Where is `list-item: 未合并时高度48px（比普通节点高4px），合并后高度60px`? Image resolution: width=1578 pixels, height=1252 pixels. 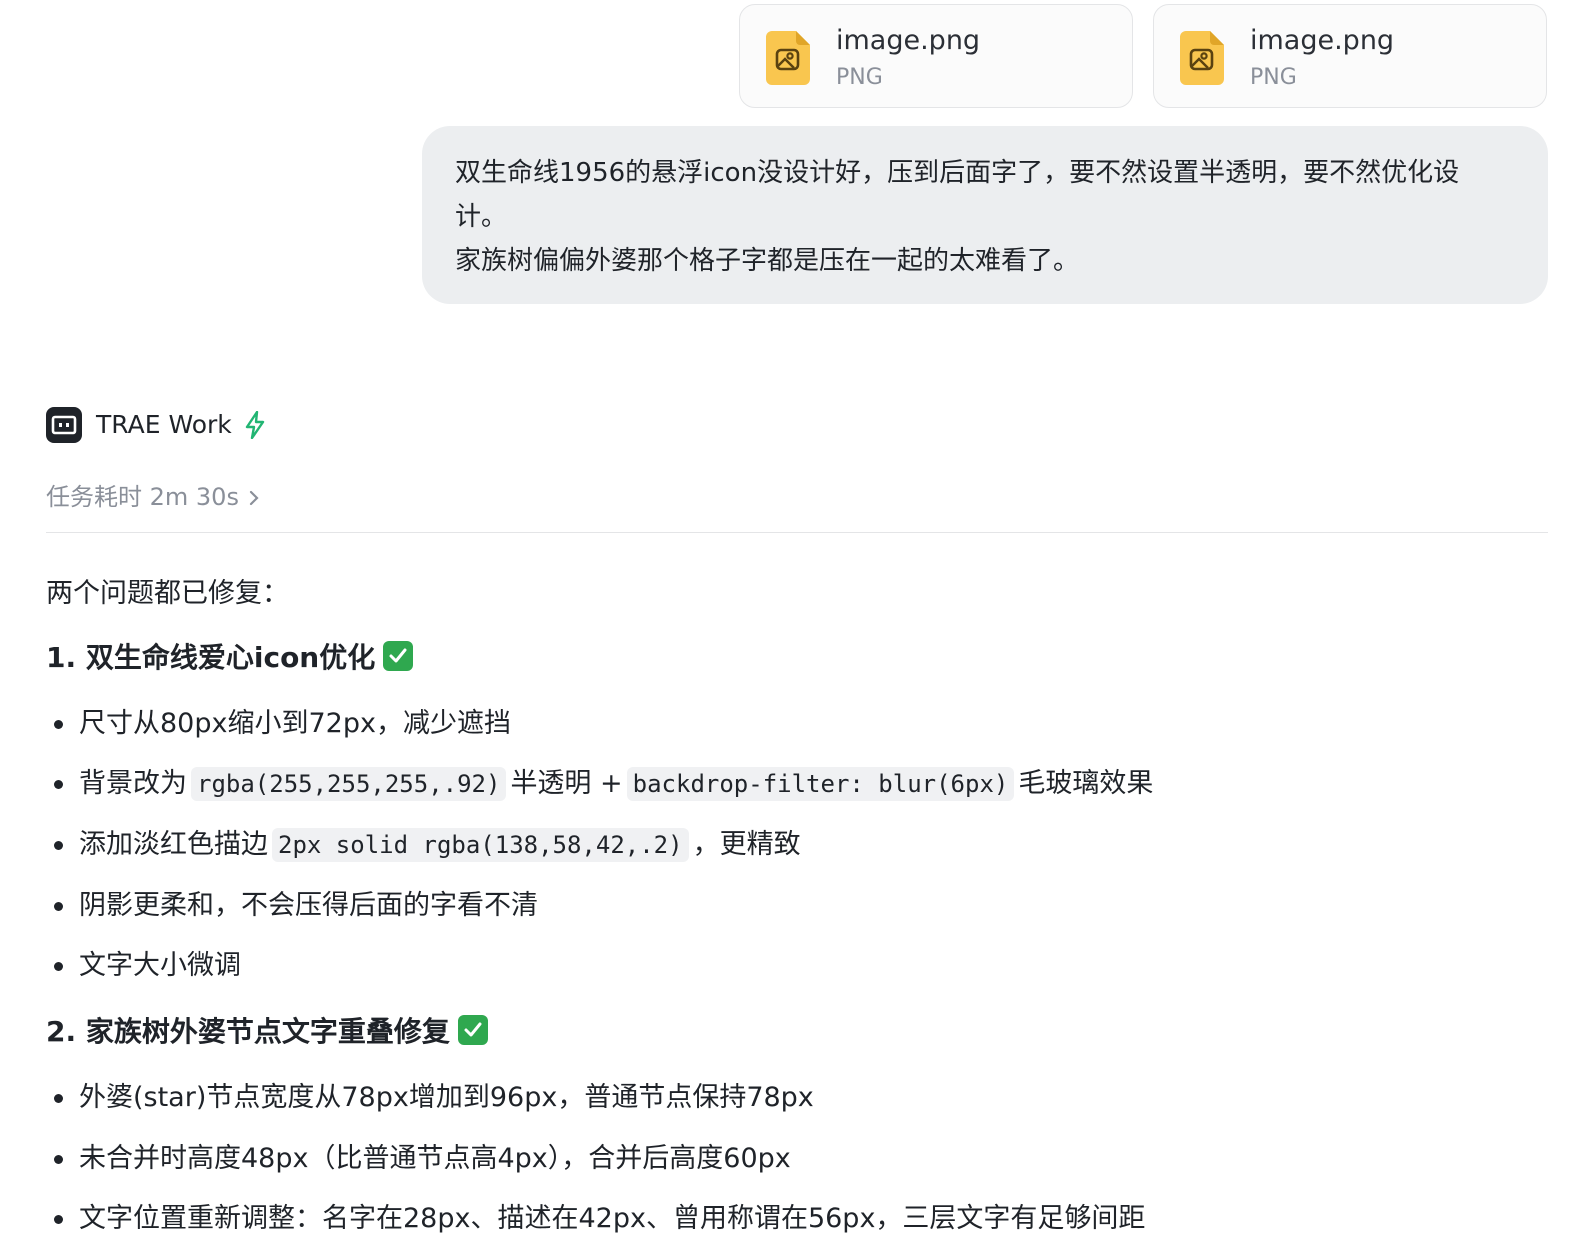
list-item: 未合并时高度48px（比普通节点高4px），合并后高度60px is located at coordinates (418, 1159).